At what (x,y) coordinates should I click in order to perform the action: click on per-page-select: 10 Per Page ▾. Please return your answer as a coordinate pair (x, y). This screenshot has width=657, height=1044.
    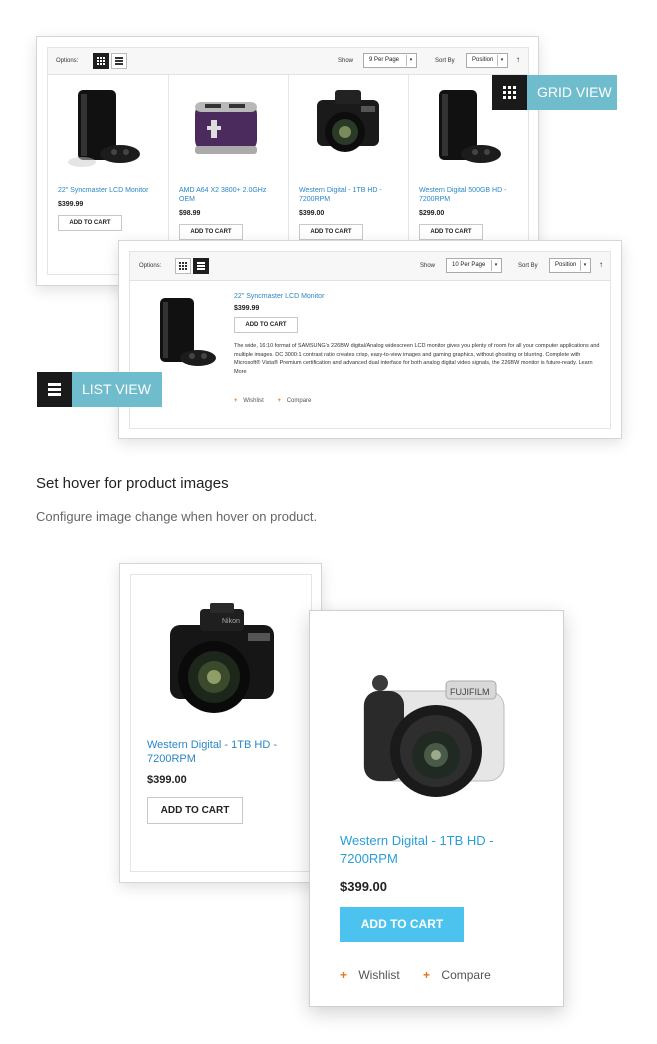
    Looking at the image, I should click on (474, 265).